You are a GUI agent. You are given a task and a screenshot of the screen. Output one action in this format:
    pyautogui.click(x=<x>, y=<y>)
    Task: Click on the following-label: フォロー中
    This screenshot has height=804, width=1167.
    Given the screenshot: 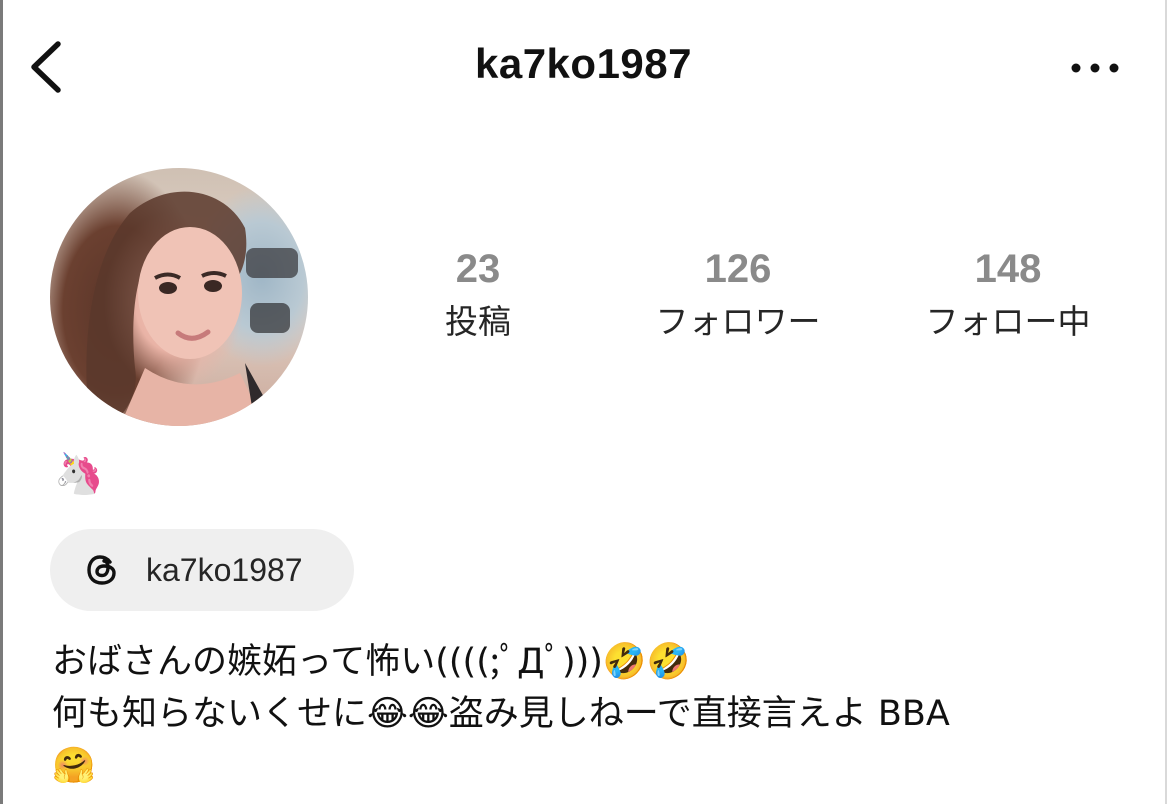 What is the action you would take?
    pyautogui.click(x=1008, y=321)
    